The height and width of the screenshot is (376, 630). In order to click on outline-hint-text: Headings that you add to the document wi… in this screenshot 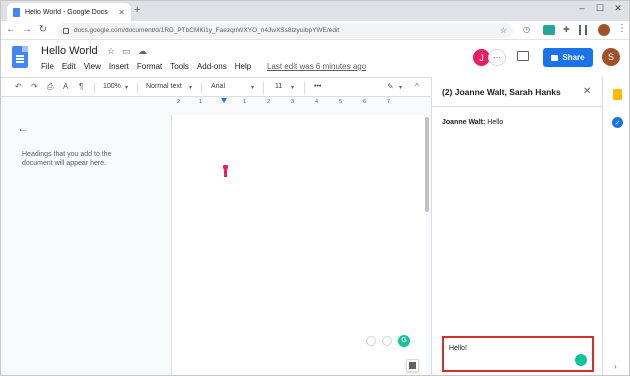, I will do `click(67, 159)`.